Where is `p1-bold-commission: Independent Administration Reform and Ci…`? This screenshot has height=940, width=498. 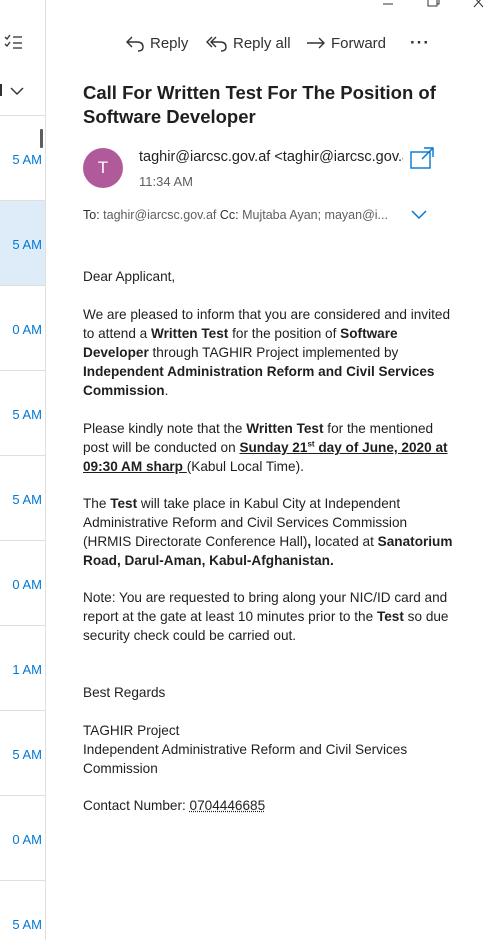
p1-bold-commission: Independent Administration Reform and Ci… is located at coordinates (259, 381).